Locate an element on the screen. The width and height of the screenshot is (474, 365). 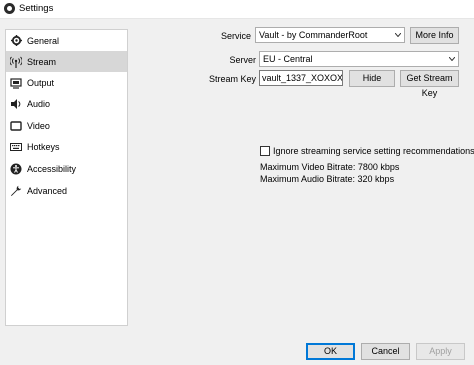
stream-key-label: Stream Key is located at coordinates (232, 79).